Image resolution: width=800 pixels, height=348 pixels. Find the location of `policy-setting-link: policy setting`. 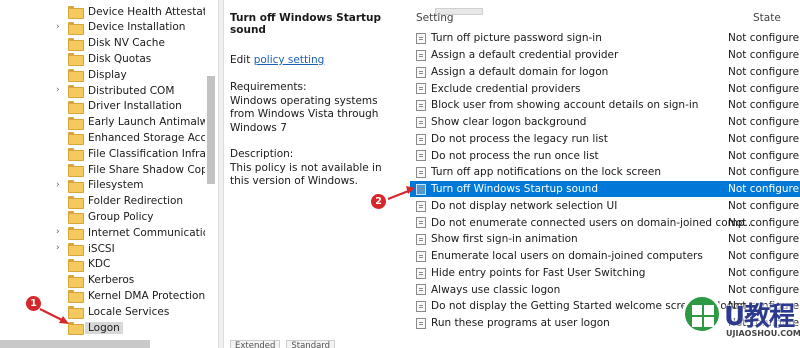

policy-setting-link: policy setting is located at coordinates (289, 60).